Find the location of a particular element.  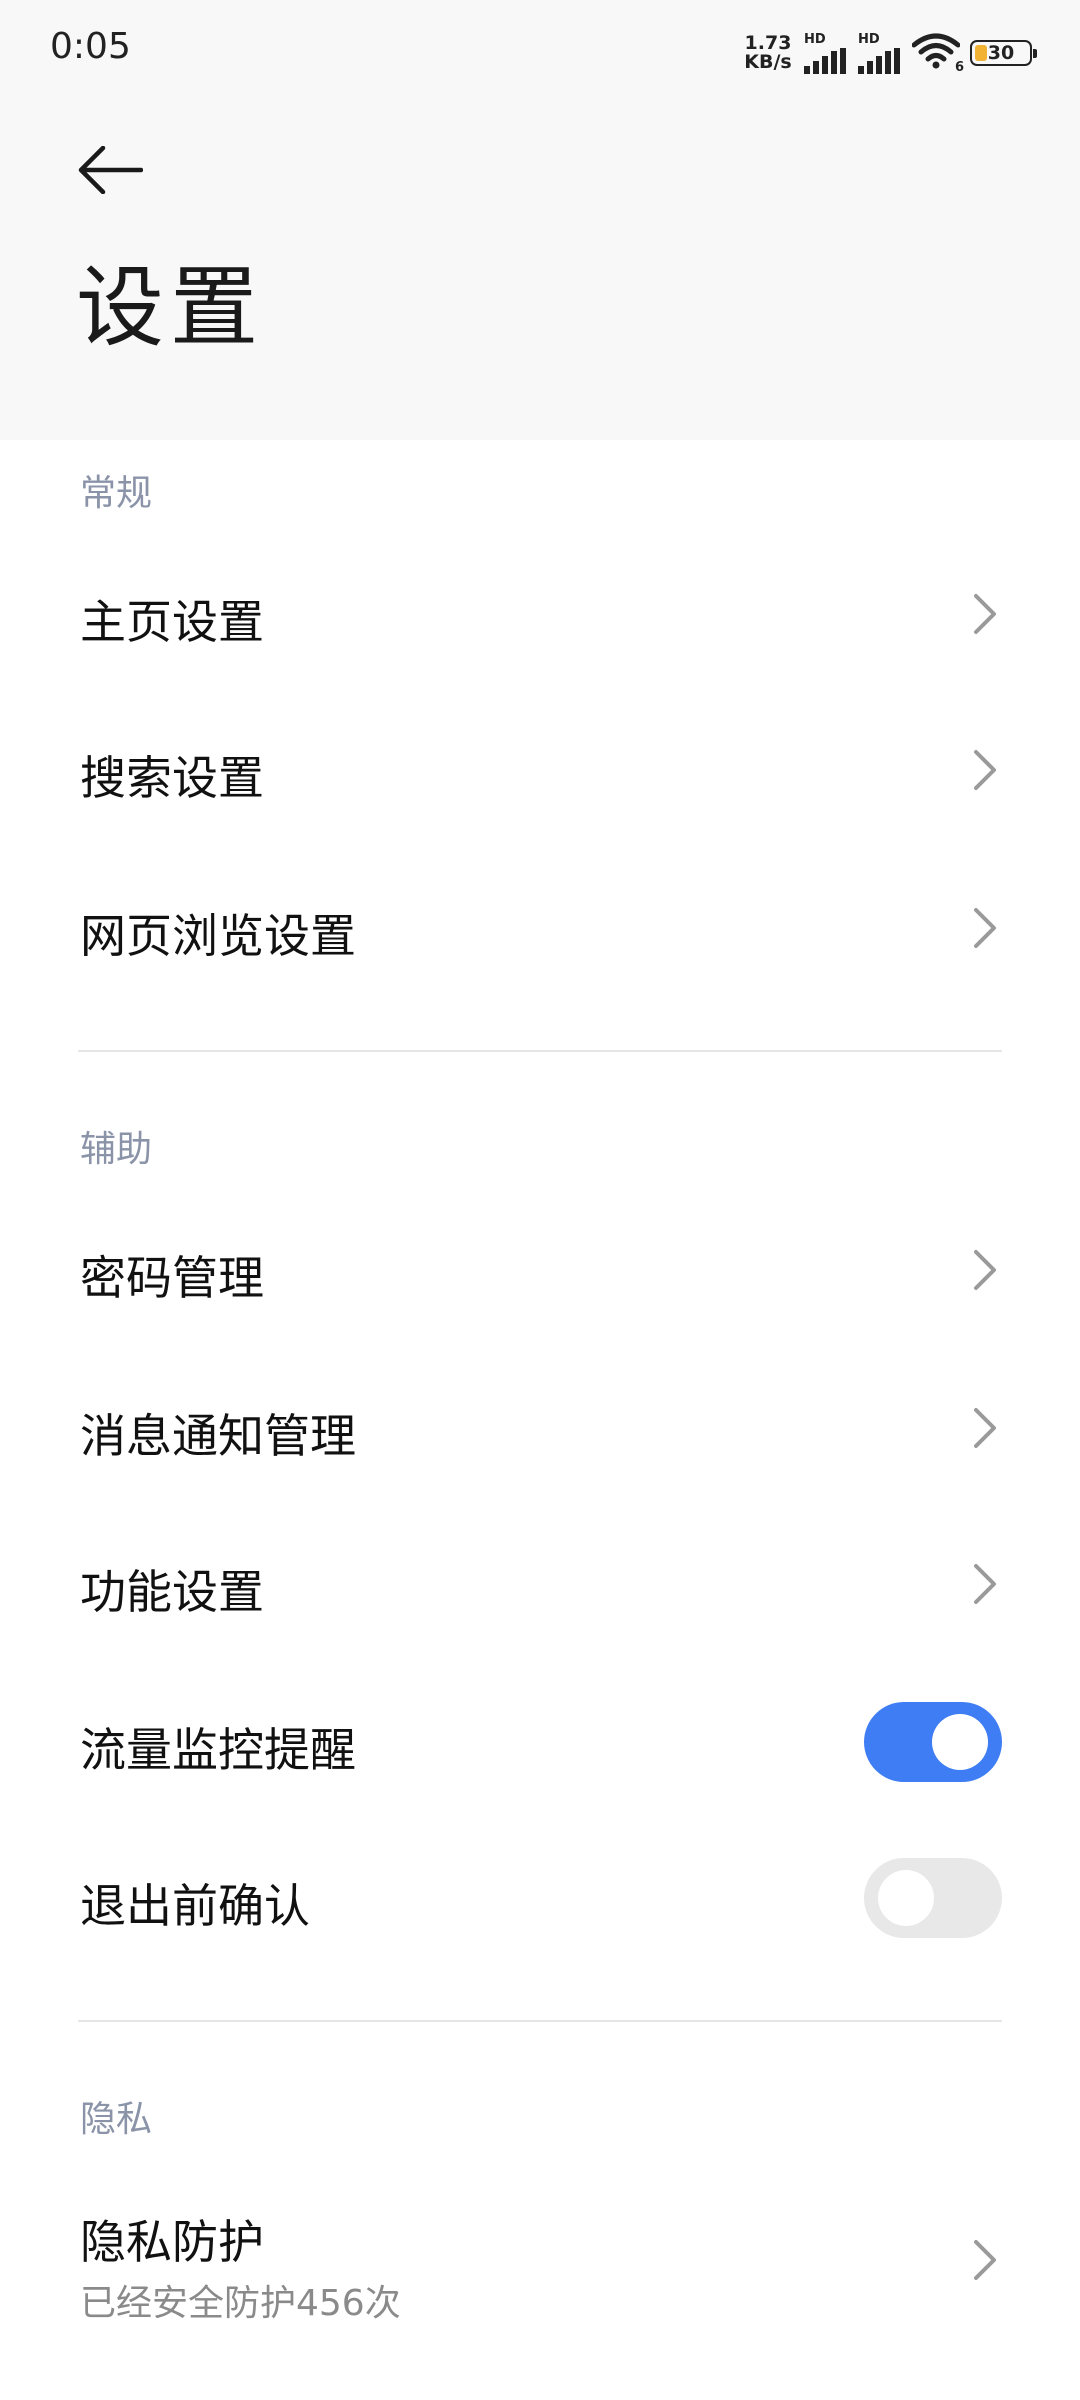

settings-item-label: 消息通知管理 is located at coordinates (218, 1436).